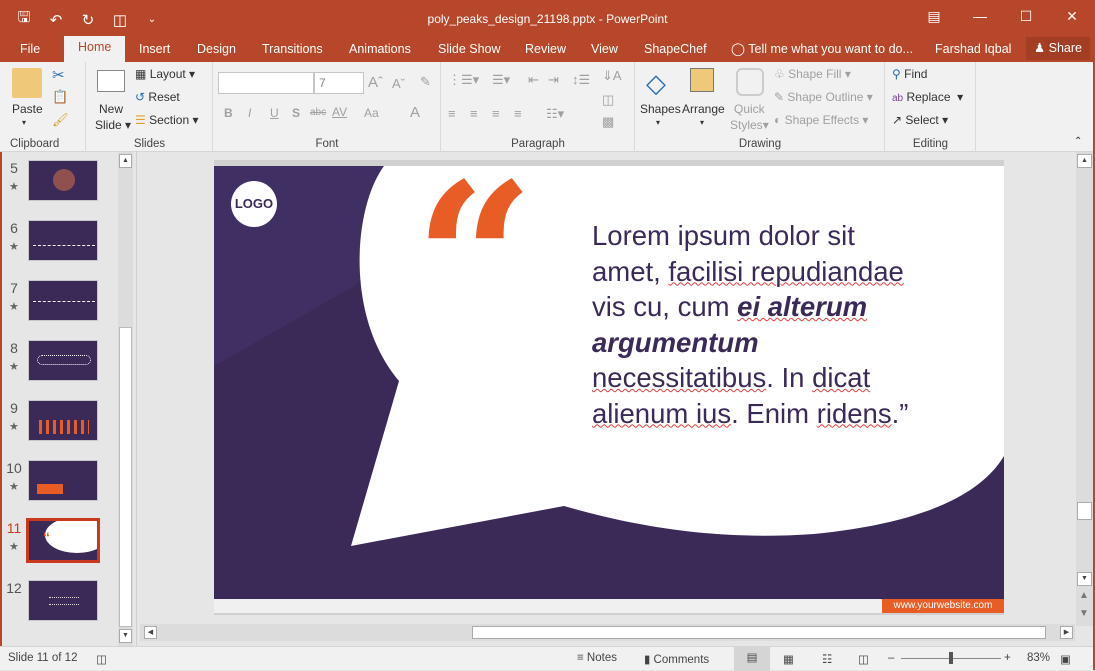 This screenshot has height=671, width=1095. What do you see at coordinates (909, 74) in the screenshot?
I see `find-button: ⚲ Find` at bounding box center [909, 74].